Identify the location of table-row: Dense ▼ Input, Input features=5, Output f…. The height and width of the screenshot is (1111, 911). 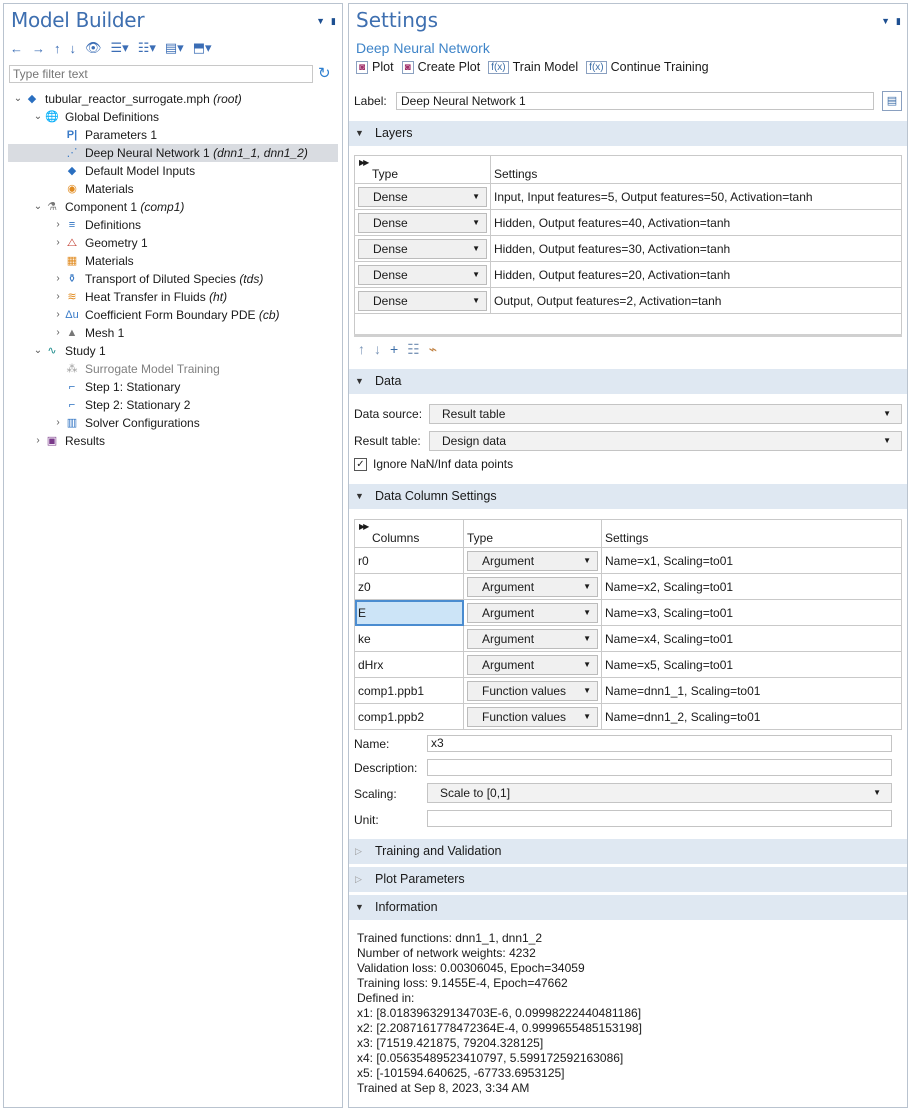
(628, 196).